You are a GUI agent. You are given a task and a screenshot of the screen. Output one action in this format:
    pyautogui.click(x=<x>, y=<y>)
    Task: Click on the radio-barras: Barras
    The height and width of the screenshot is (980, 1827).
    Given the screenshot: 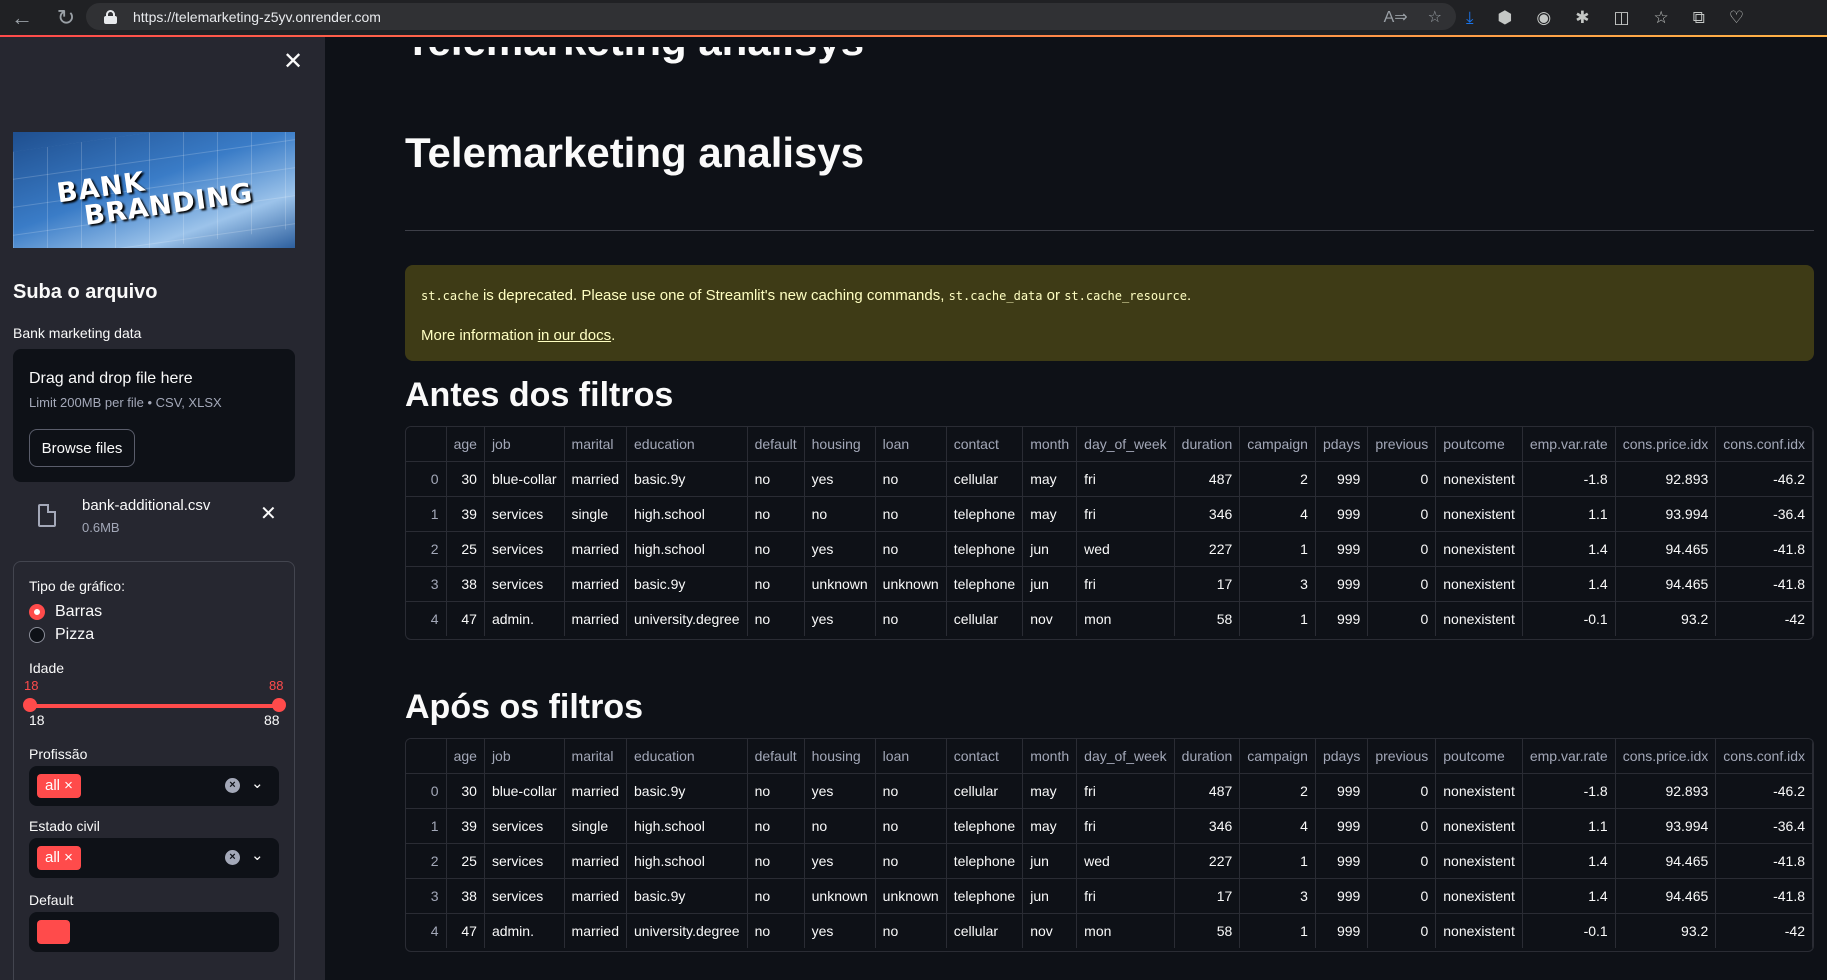 What is the action you would take?
    pyautogui.click(x=65, y=612)
    